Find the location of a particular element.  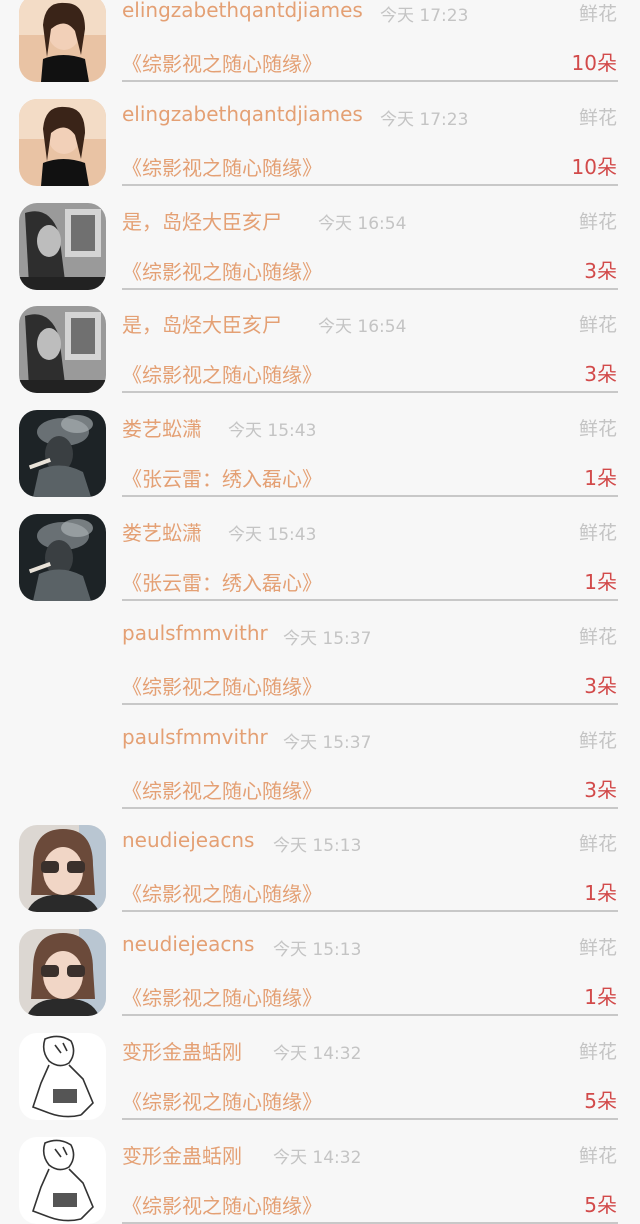

divider is located at coordinates (370, 1222).